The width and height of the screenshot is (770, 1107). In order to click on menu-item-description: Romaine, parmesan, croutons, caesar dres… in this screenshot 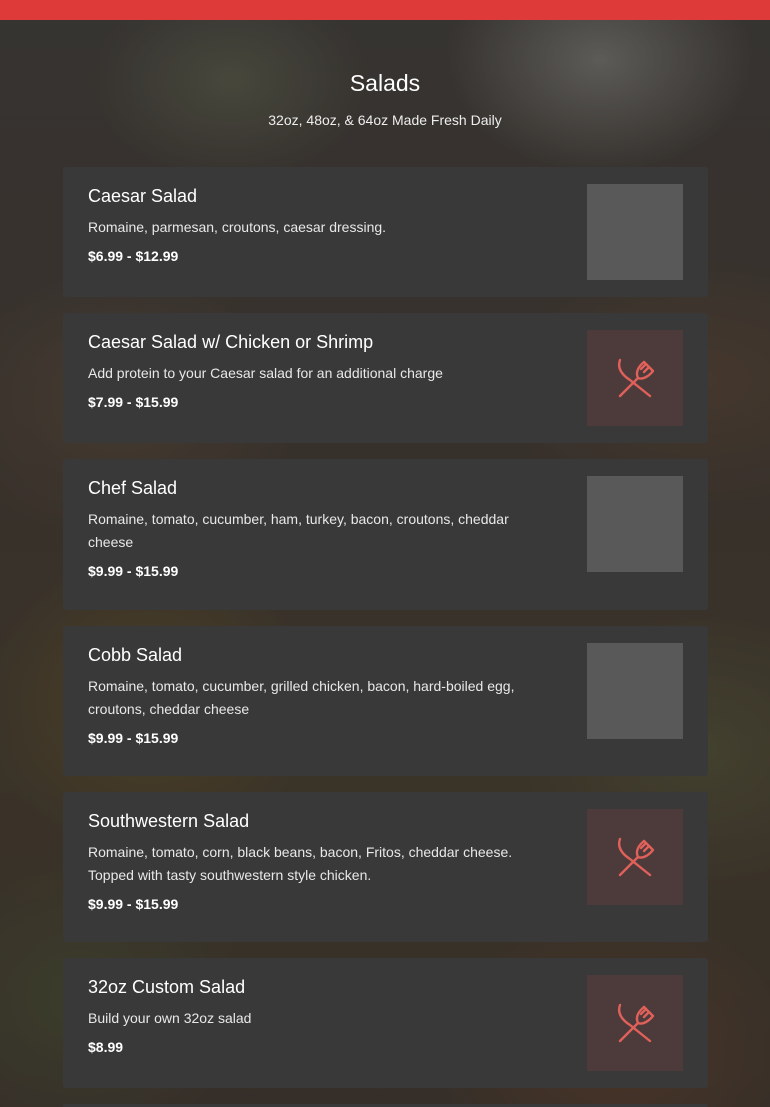, I will do `click(237, 227)`.